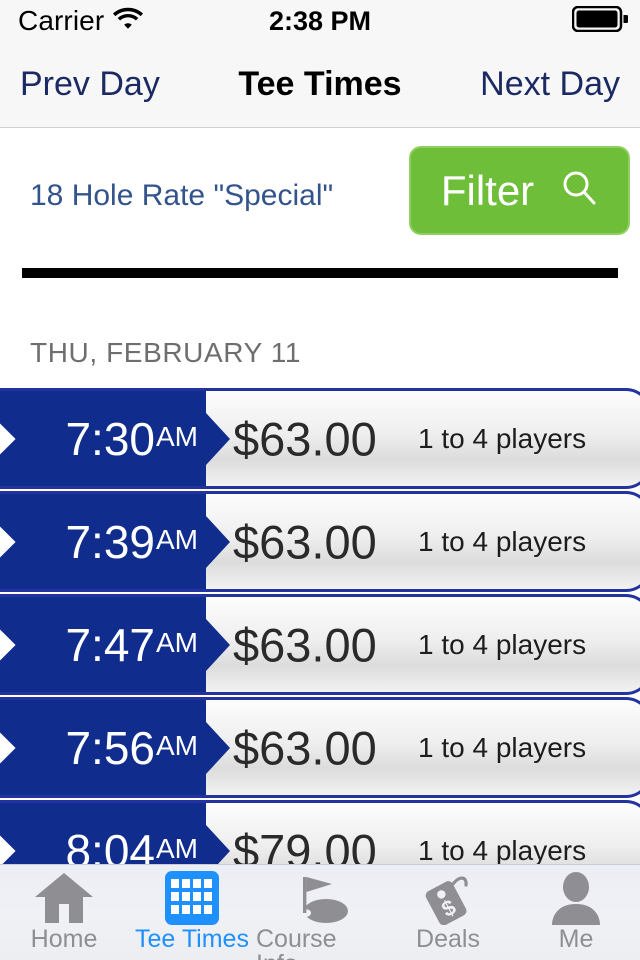 The height and width of the screenshot is (960, 640). I want to click on grid-icon, so click(192, 898).